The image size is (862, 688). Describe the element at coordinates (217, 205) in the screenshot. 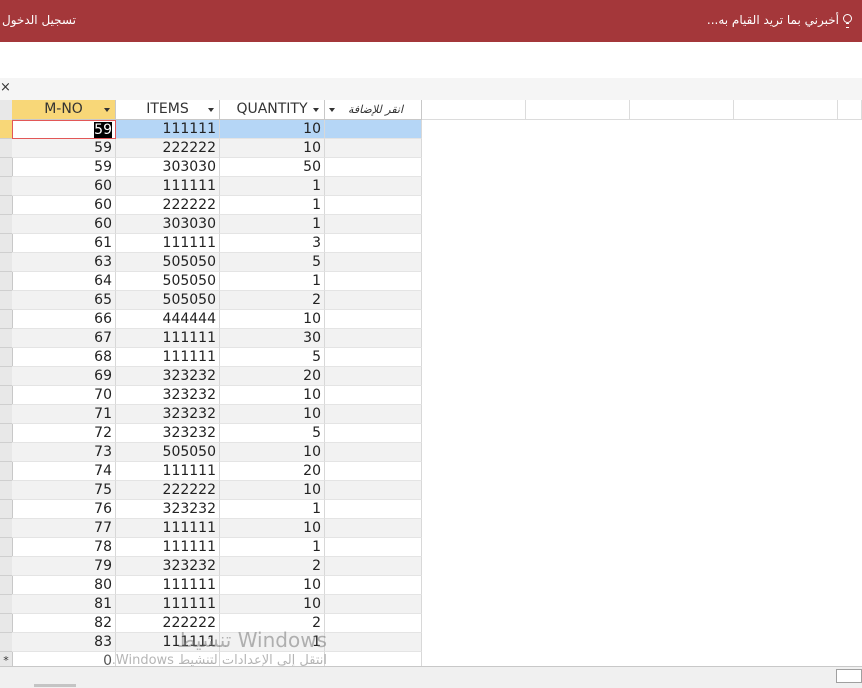

I see `table-row: 60 222222 1` at that location.